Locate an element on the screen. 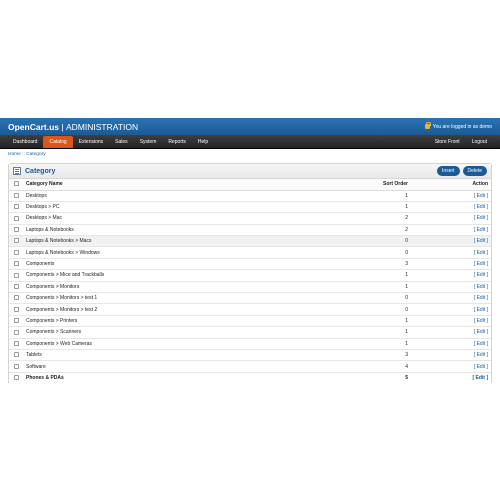 The image size is (500, 500). nav-item-catalog: Catalog is located at coordinates (58, 142).